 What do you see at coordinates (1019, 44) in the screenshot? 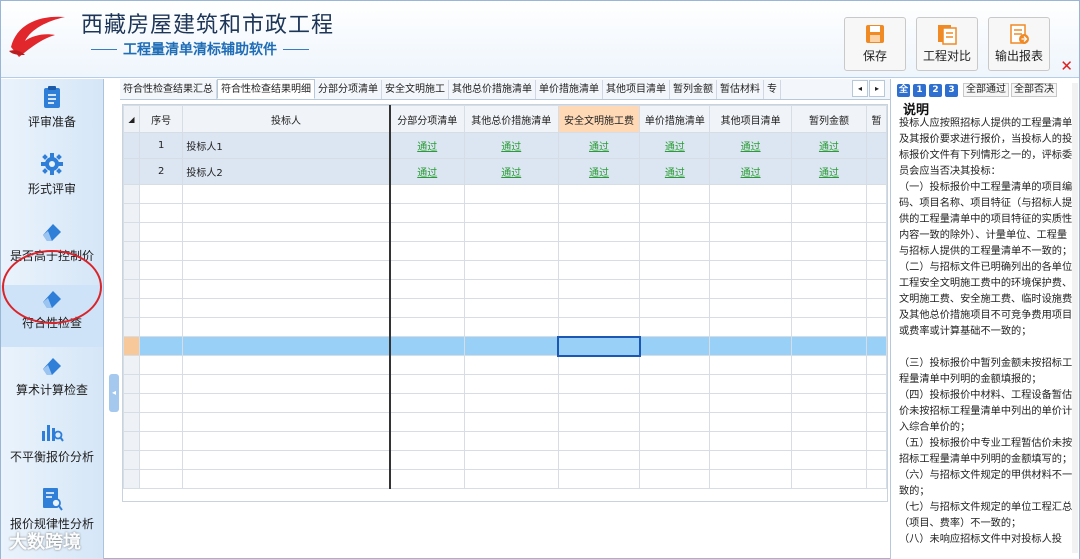
I see `export-report-button: 输出报表` at bounding box center [1019, 44].